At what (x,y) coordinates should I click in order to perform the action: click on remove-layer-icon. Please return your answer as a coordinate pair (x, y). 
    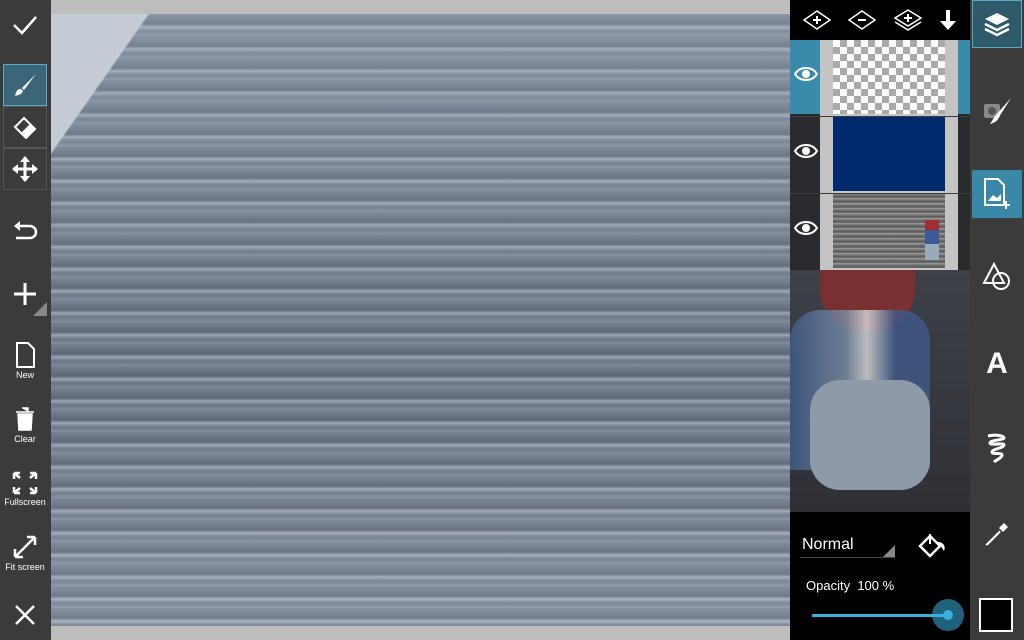
    Looking at the image, I should click on (862, 20).